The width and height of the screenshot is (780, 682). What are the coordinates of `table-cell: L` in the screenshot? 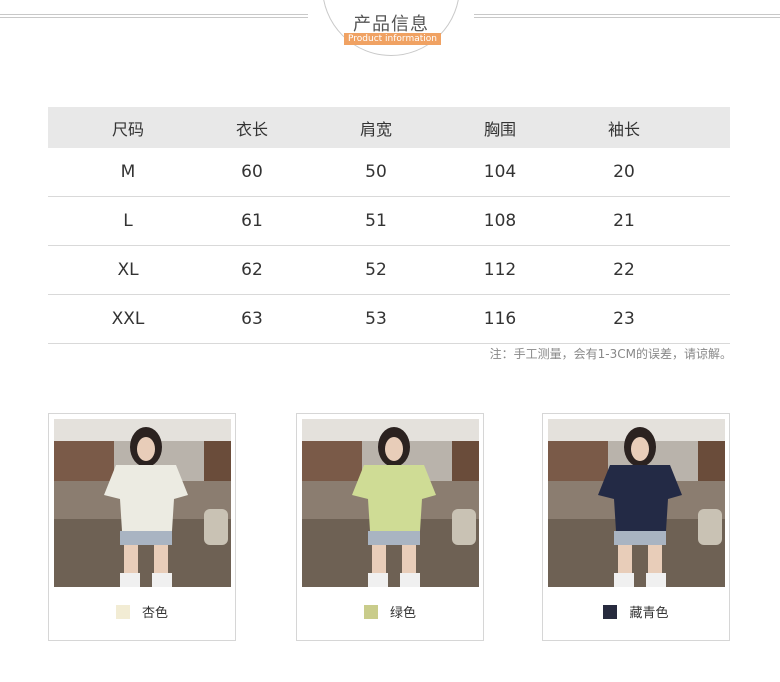 It's located at (128, 221).